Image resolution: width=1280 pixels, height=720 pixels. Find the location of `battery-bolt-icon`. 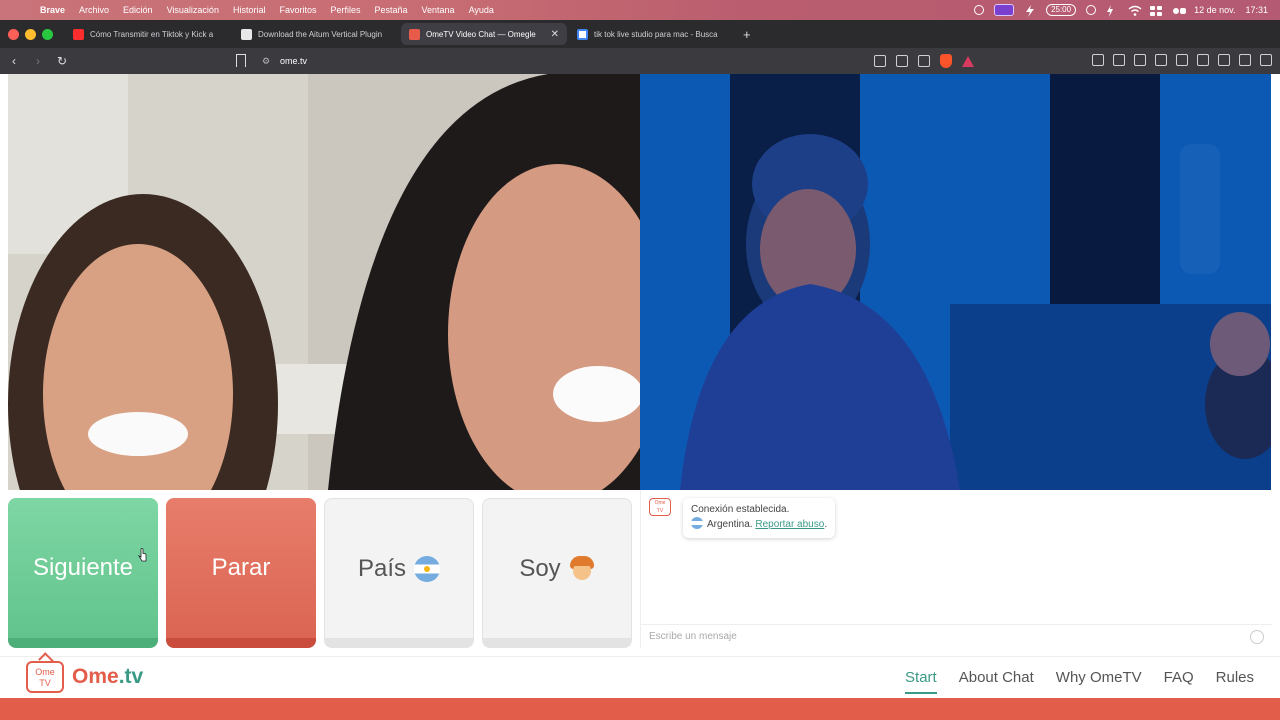

battery-bolt-icon is located at coordinates (1112, 11).